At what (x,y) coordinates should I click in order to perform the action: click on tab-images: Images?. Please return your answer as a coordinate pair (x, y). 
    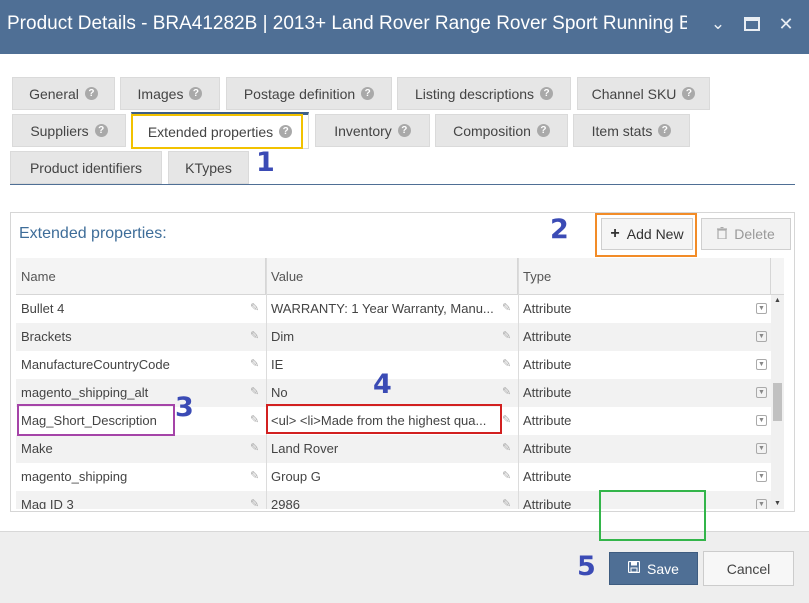
    Looking at the image, I should click on (170, 93).